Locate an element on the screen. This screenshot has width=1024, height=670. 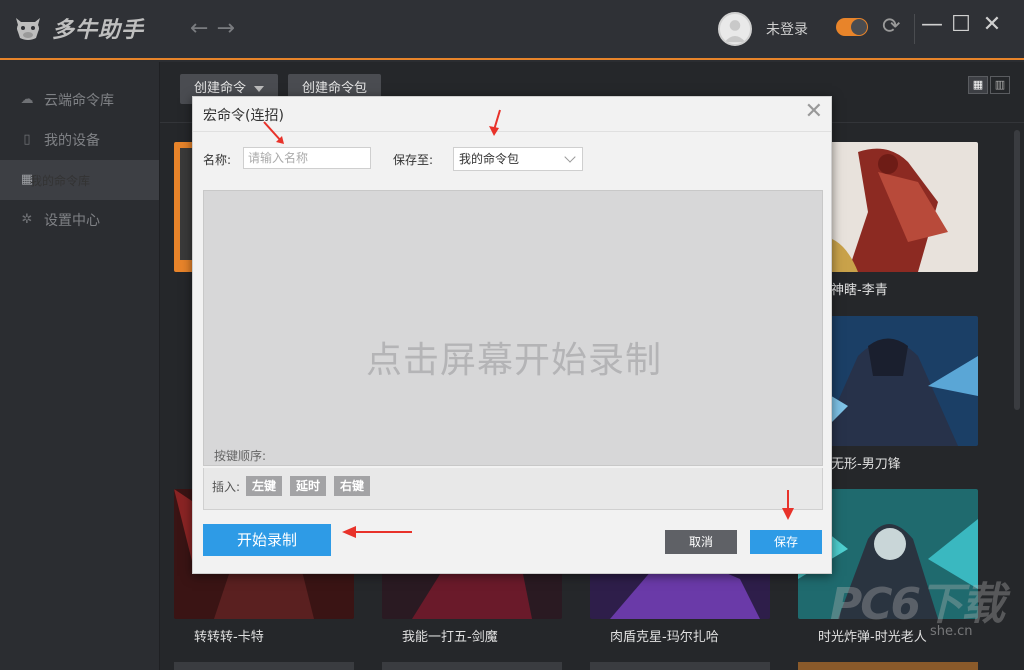
insert-left-click-button: 左键 is located at coordinates (264, 486).